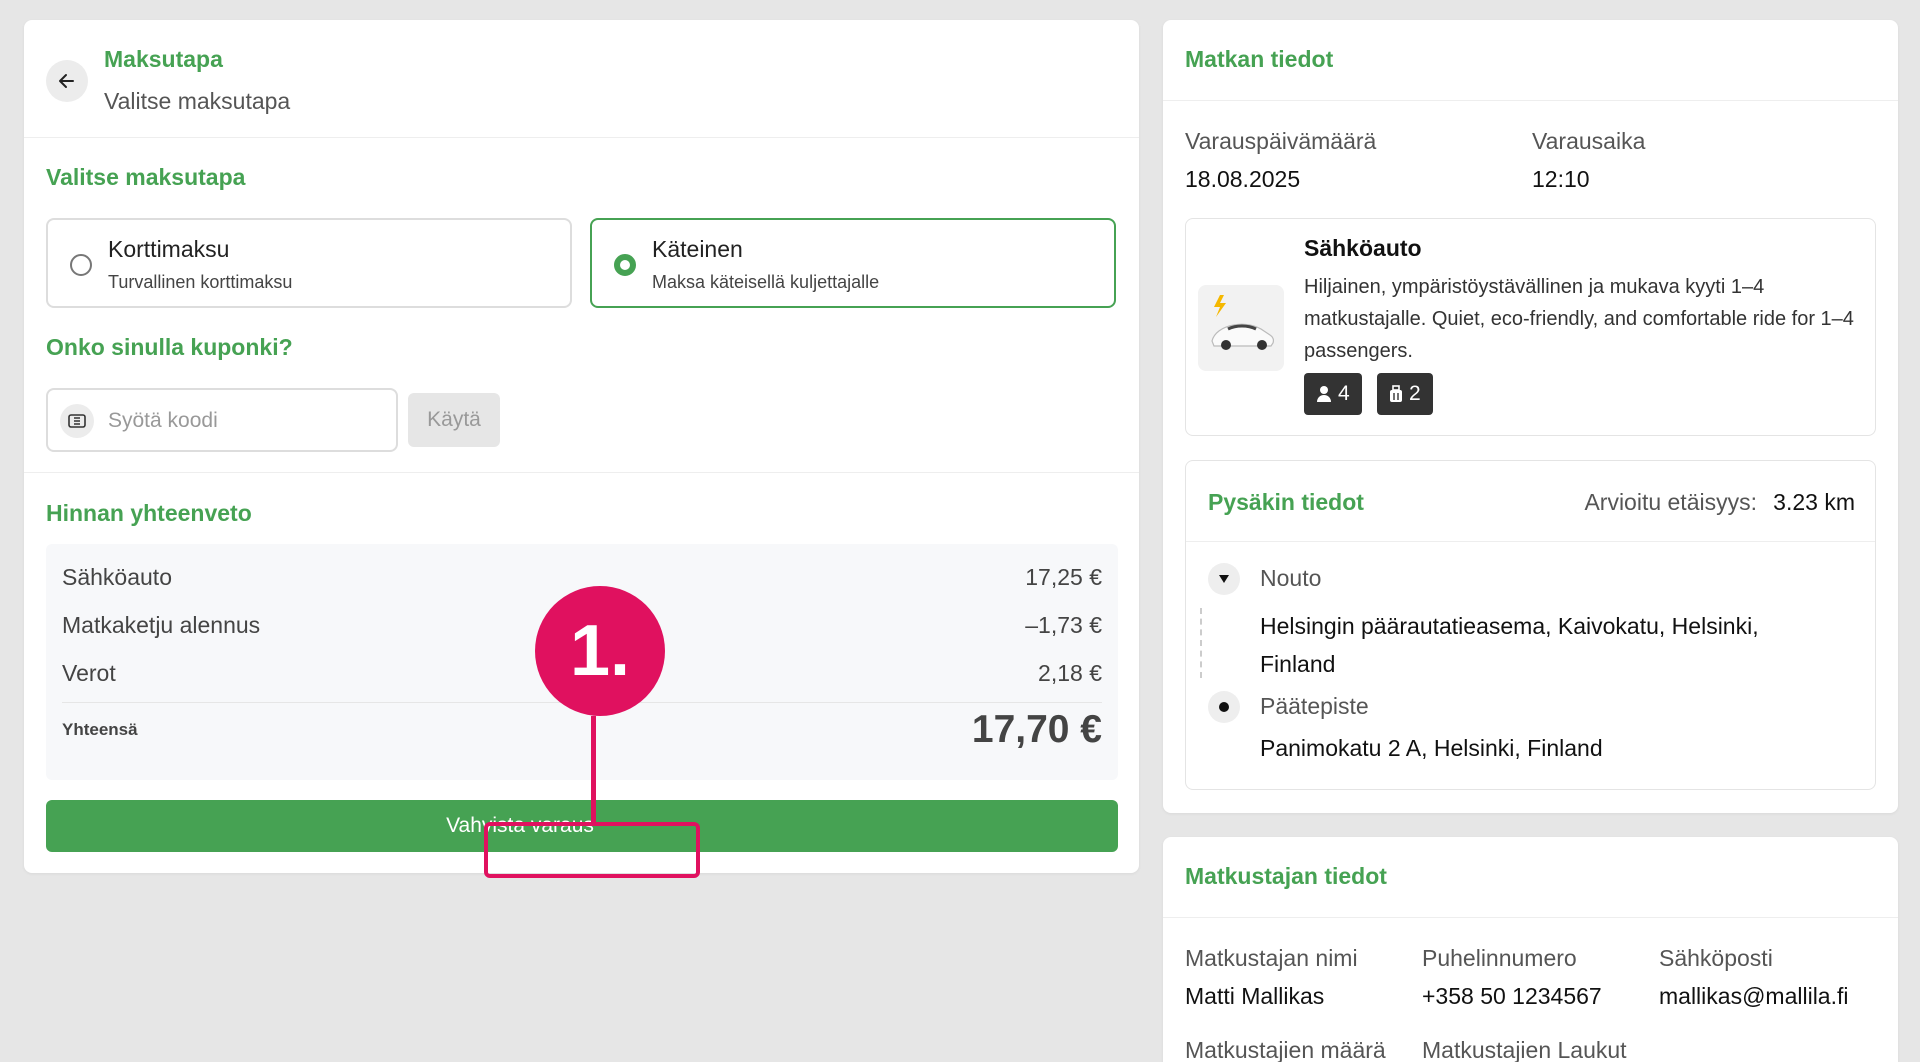 Image resolution: width=1920 pixels, height=1062 pixels. I want to click on luggage-badge: 2, so click(1405, 394).